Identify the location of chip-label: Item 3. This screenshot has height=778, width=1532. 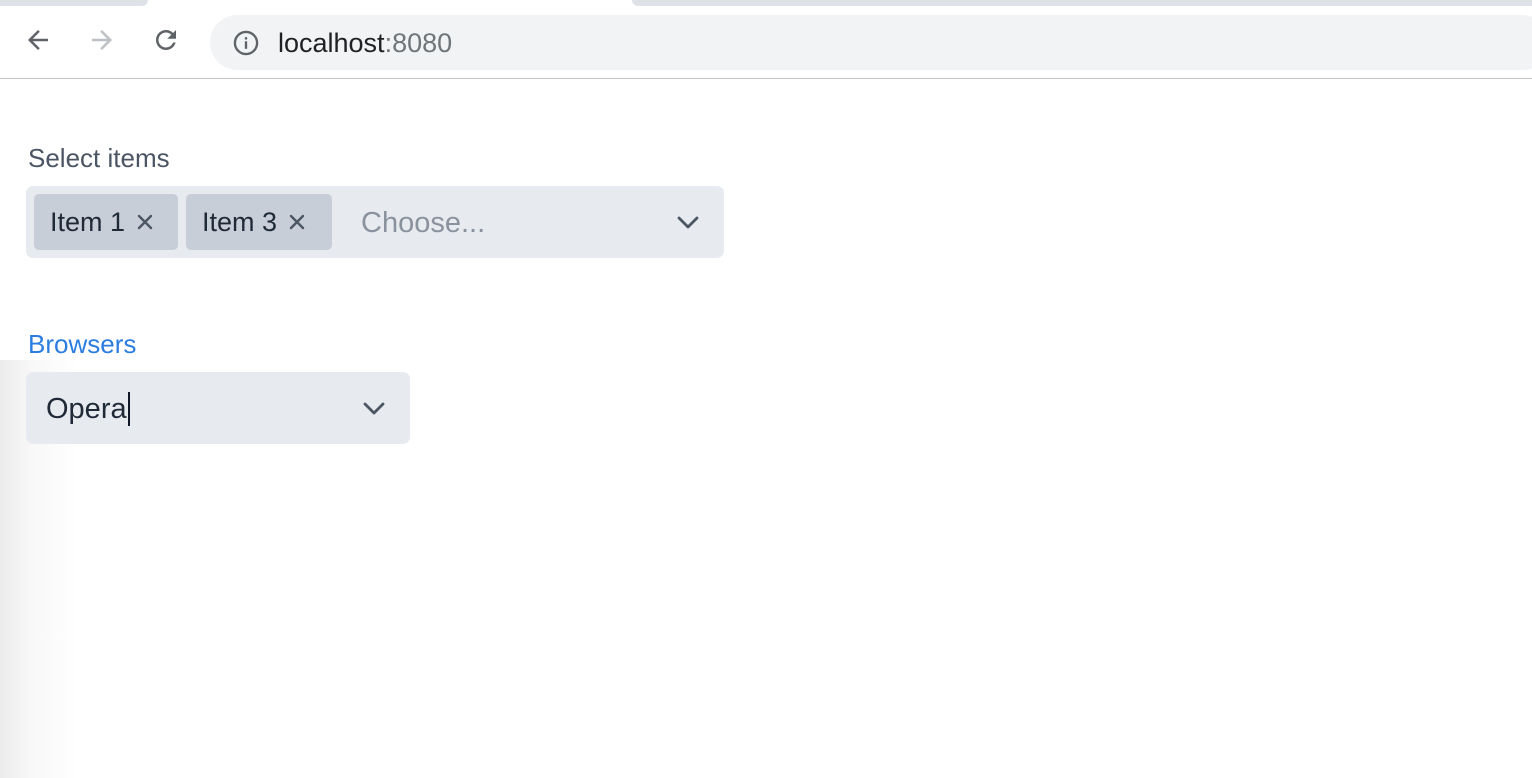
(240, 221).